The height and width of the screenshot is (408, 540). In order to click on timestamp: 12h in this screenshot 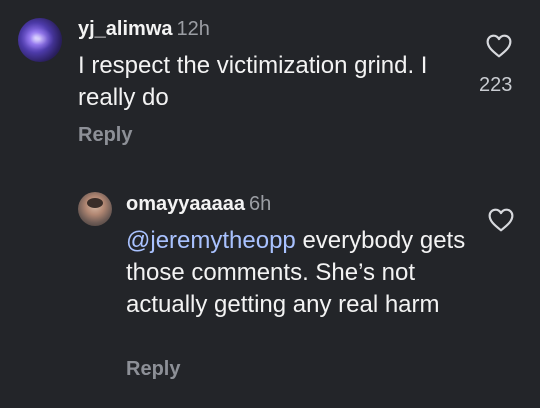, I will do `click(193, 29)`.